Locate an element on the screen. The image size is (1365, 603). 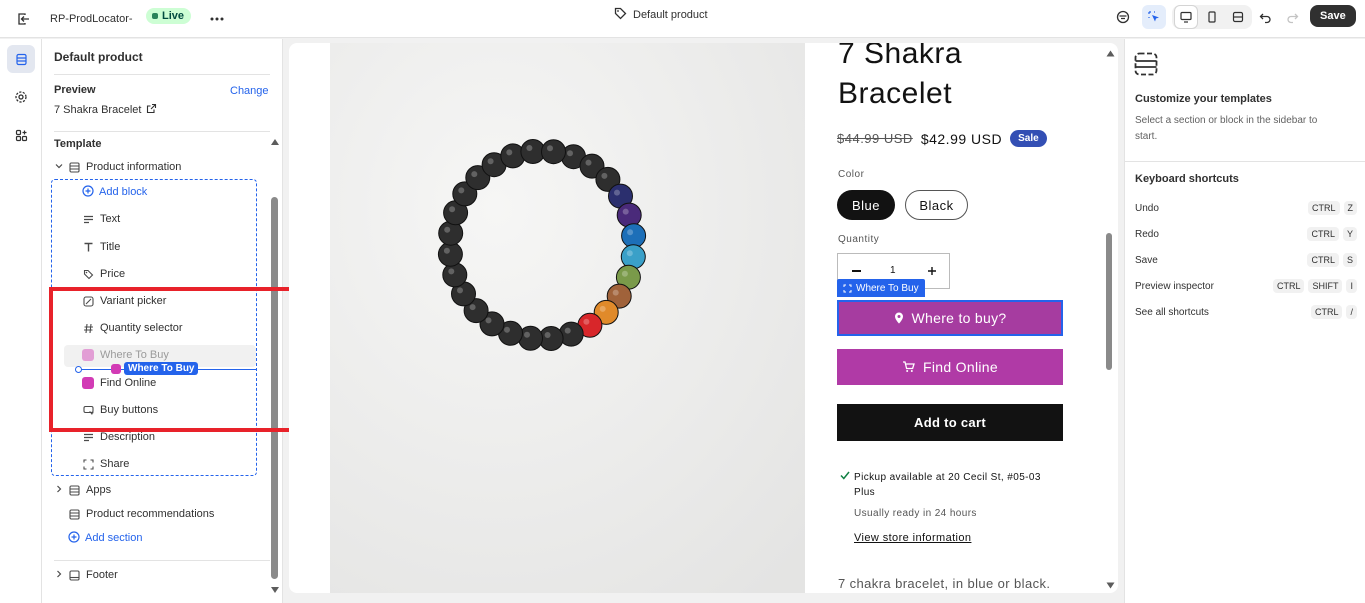
change-preview-link: Change is located at coordinates (249, 91).